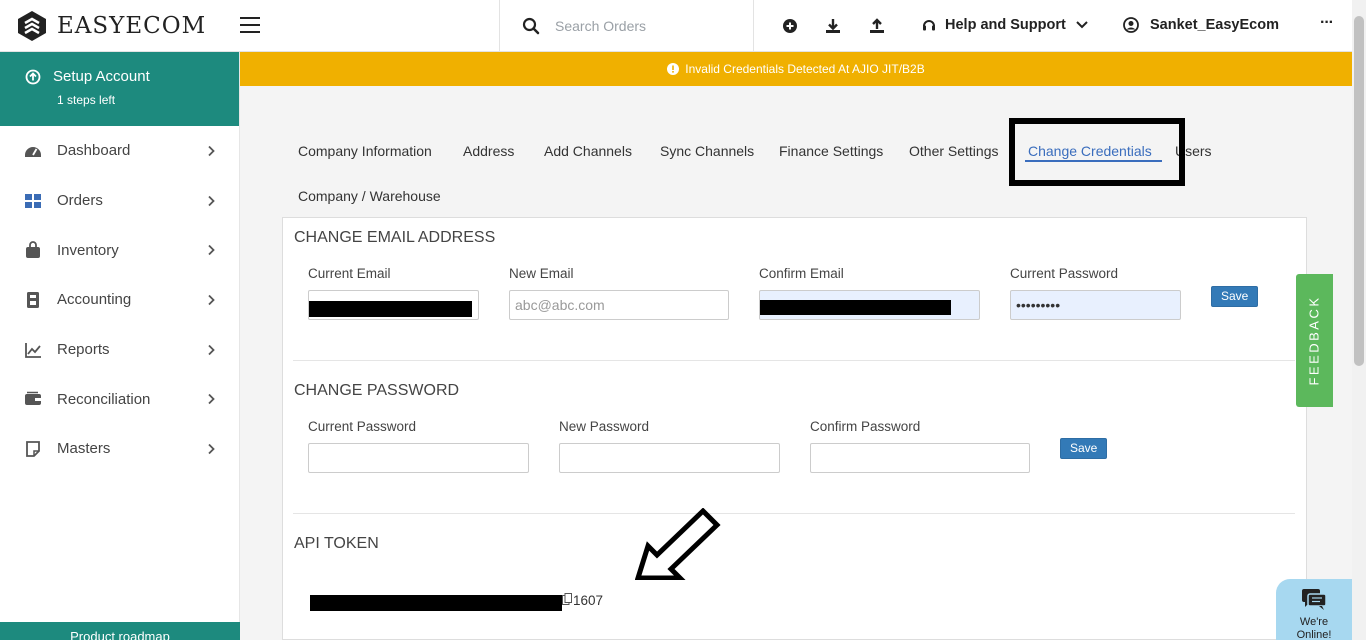 This screenshot has height=640, width=1366. What do you see at coordinates (119, 250) in the screenshot?
I see `sidebar-item-inventory: Inventory` at bounding box center [119, 250].